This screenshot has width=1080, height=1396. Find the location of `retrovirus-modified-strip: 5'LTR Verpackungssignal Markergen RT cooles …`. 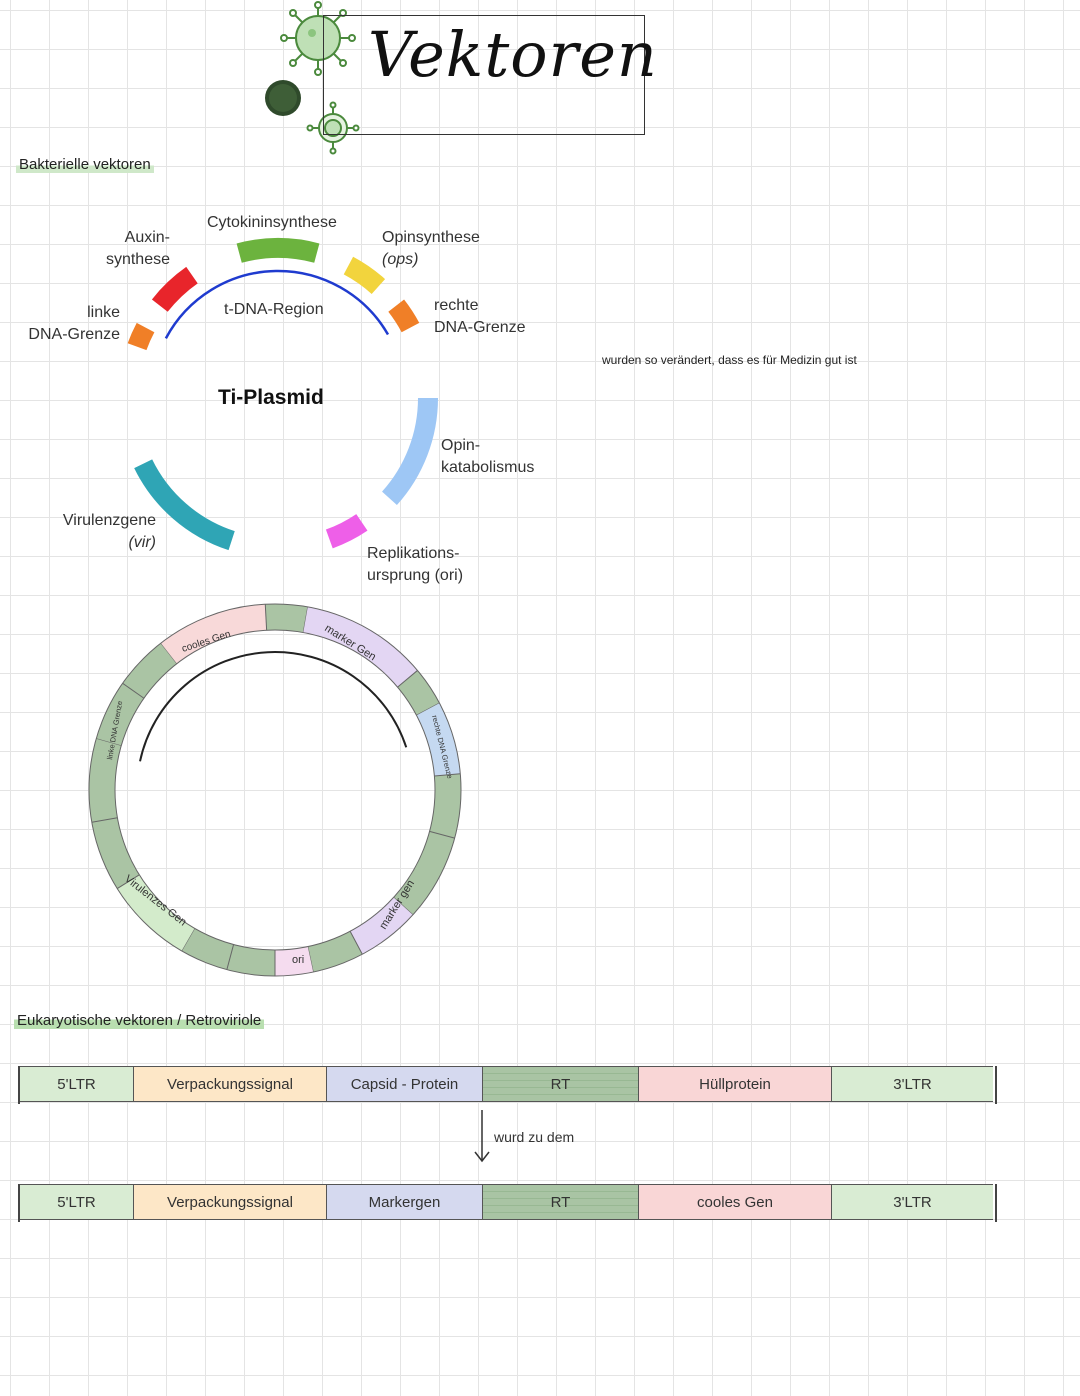

retrovirus-modified-strip: 5'LTR Verpackungssignal Markergen RT cooles … is located at coordinates (507, 1203).